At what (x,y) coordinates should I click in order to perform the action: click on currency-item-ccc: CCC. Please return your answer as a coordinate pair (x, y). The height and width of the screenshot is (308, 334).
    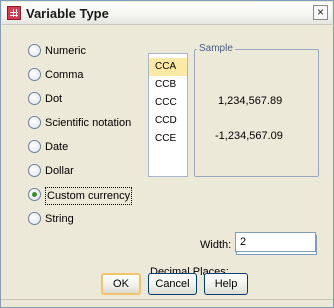
    Looking at the image, I should click on (168, 103).